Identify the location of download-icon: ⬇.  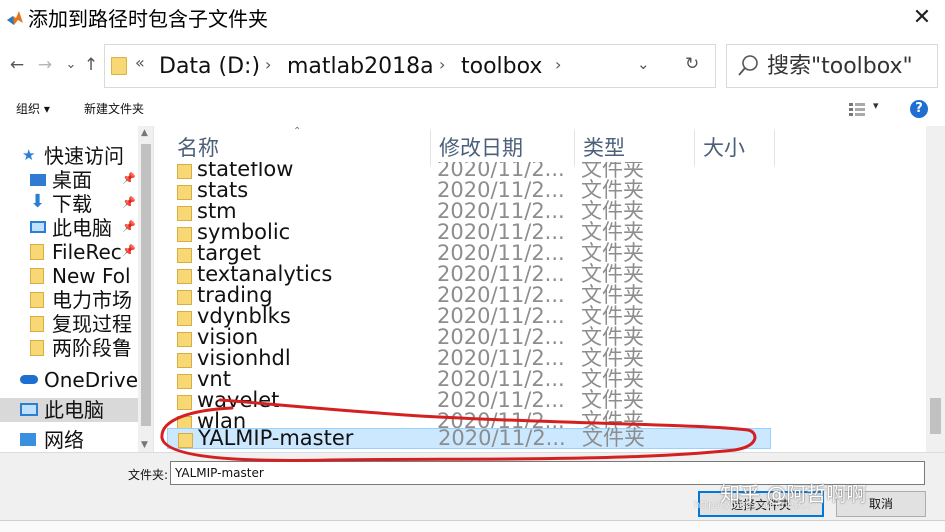
(38, 202).